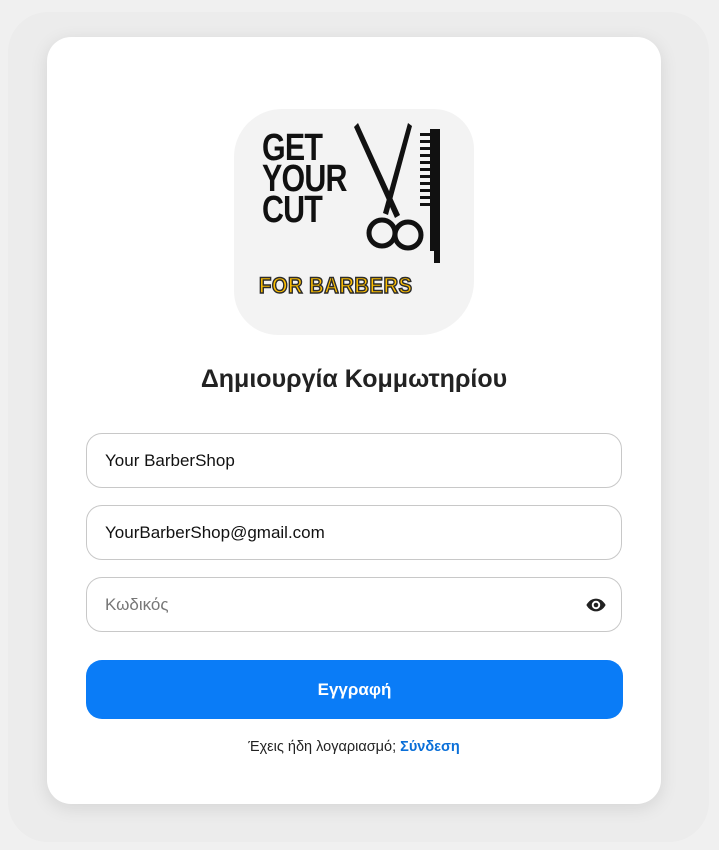 The image size is (719, 850). I want to click on eye-icon, so click(596, 605).